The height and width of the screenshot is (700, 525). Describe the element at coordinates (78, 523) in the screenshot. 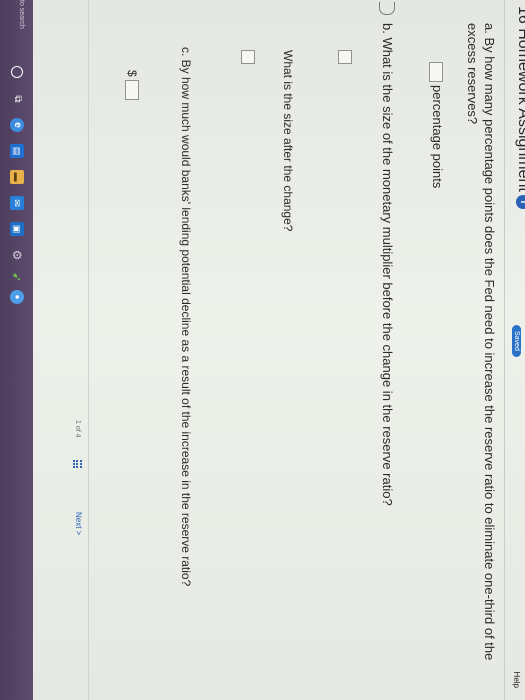

I see `next-button: Next >` at that location.